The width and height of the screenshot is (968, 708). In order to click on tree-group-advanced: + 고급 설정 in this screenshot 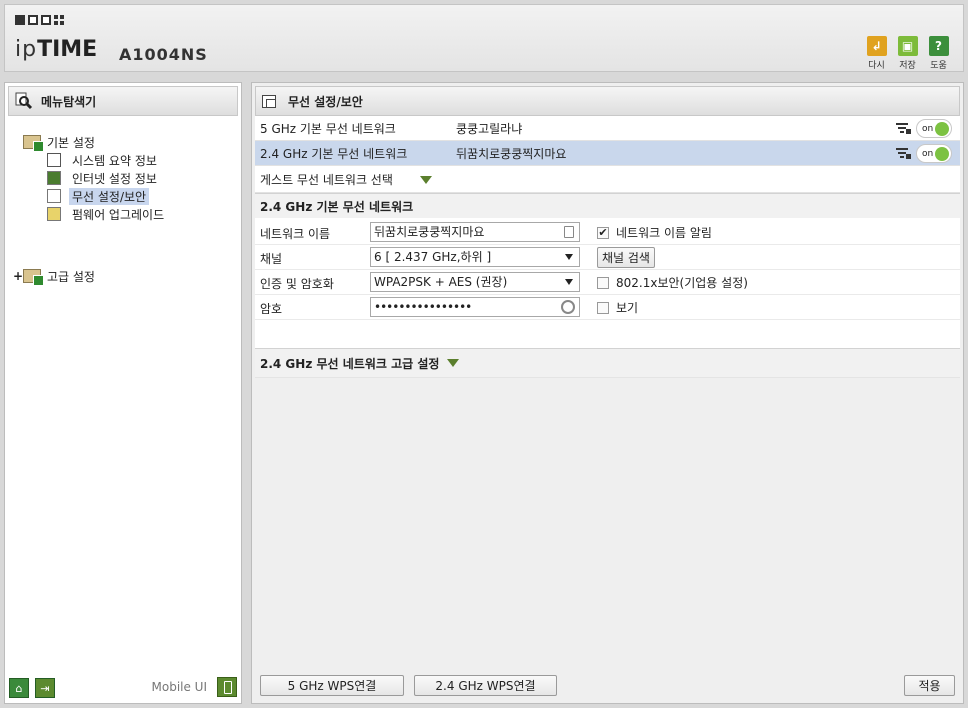, I will do `click(54, 276)`.